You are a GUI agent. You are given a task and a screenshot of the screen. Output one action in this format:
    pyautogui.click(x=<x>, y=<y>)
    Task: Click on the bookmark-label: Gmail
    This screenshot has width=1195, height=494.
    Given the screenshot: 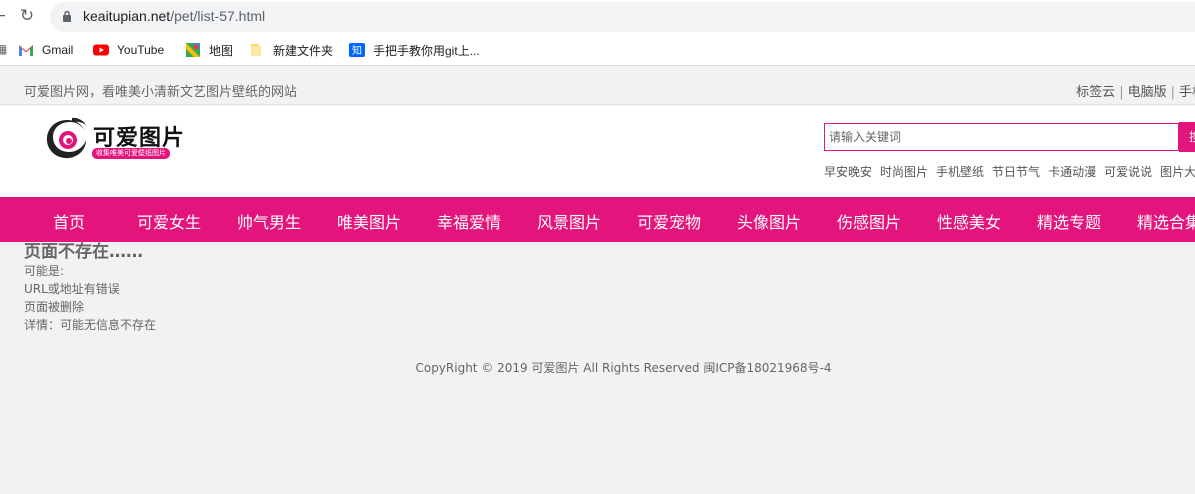 What is the action you would take?
    pyautogui.click(x=58, y=50)
    